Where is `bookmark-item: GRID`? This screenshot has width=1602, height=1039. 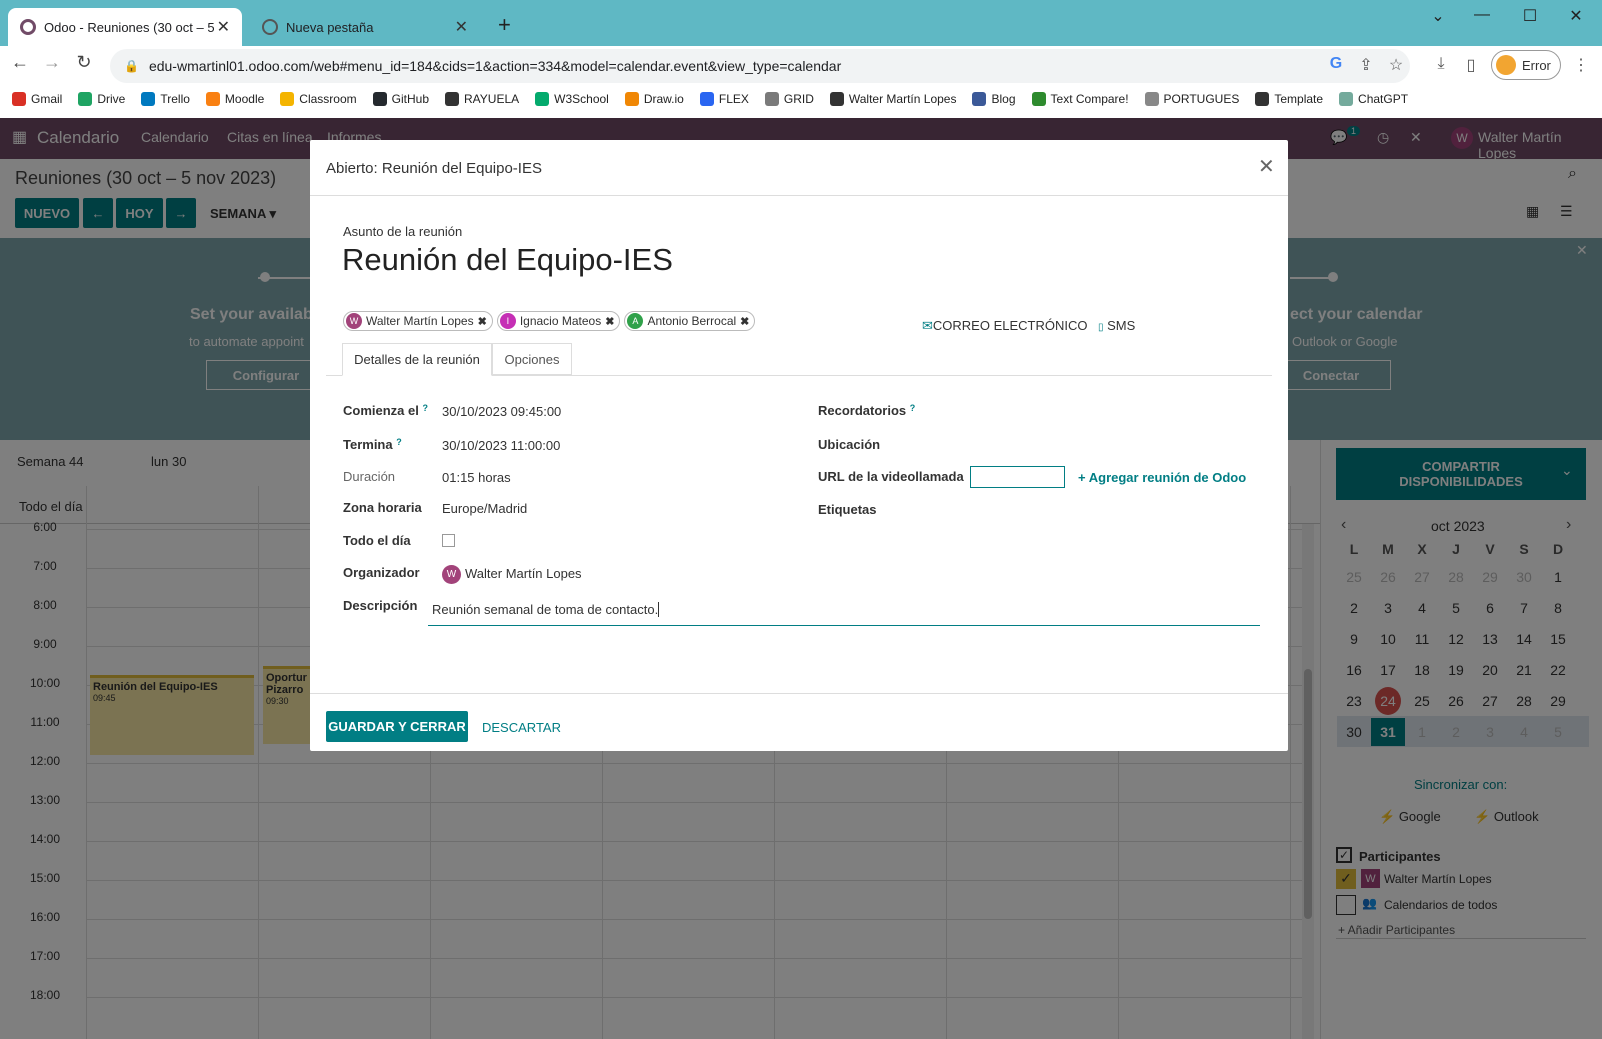 bookmark-item: GRID is located at coordinates (789, 99).